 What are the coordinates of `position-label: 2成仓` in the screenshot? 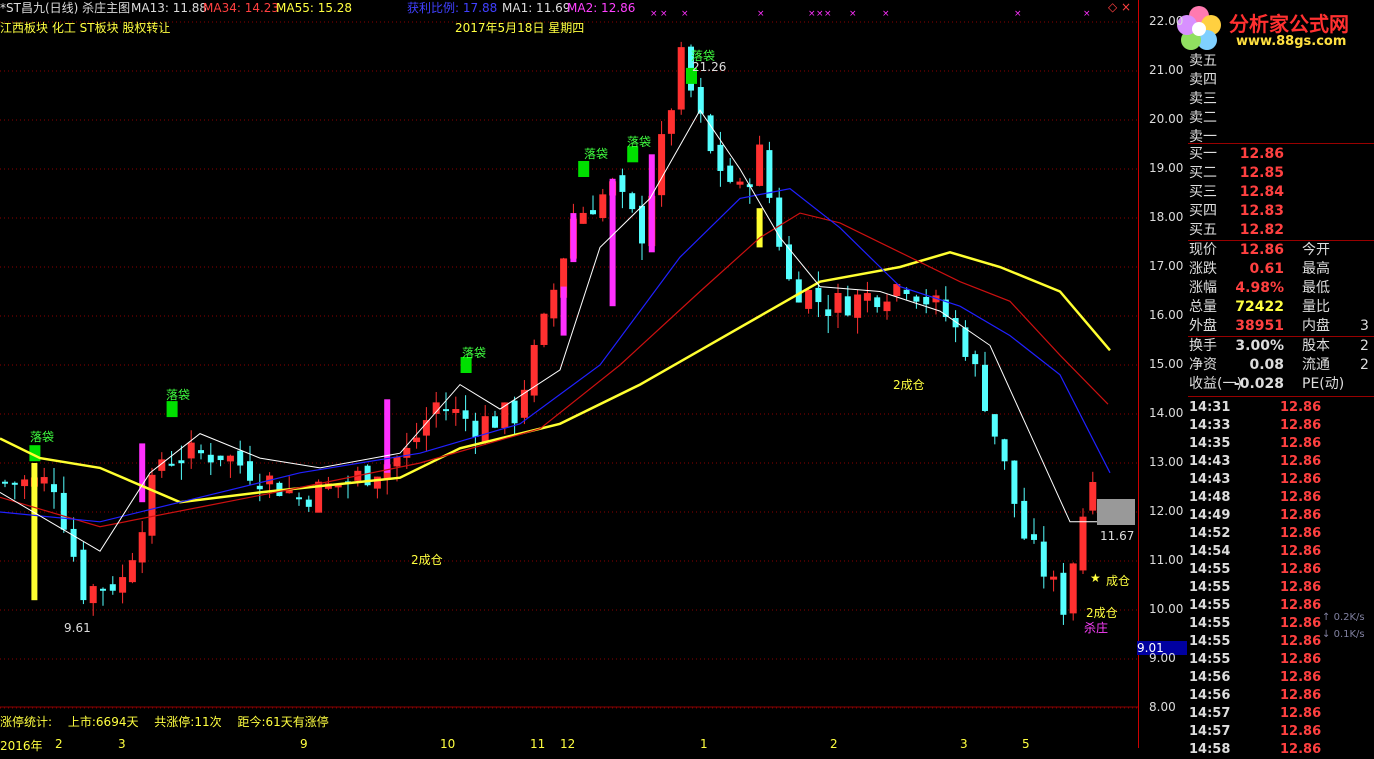 It's located at (909, 385).